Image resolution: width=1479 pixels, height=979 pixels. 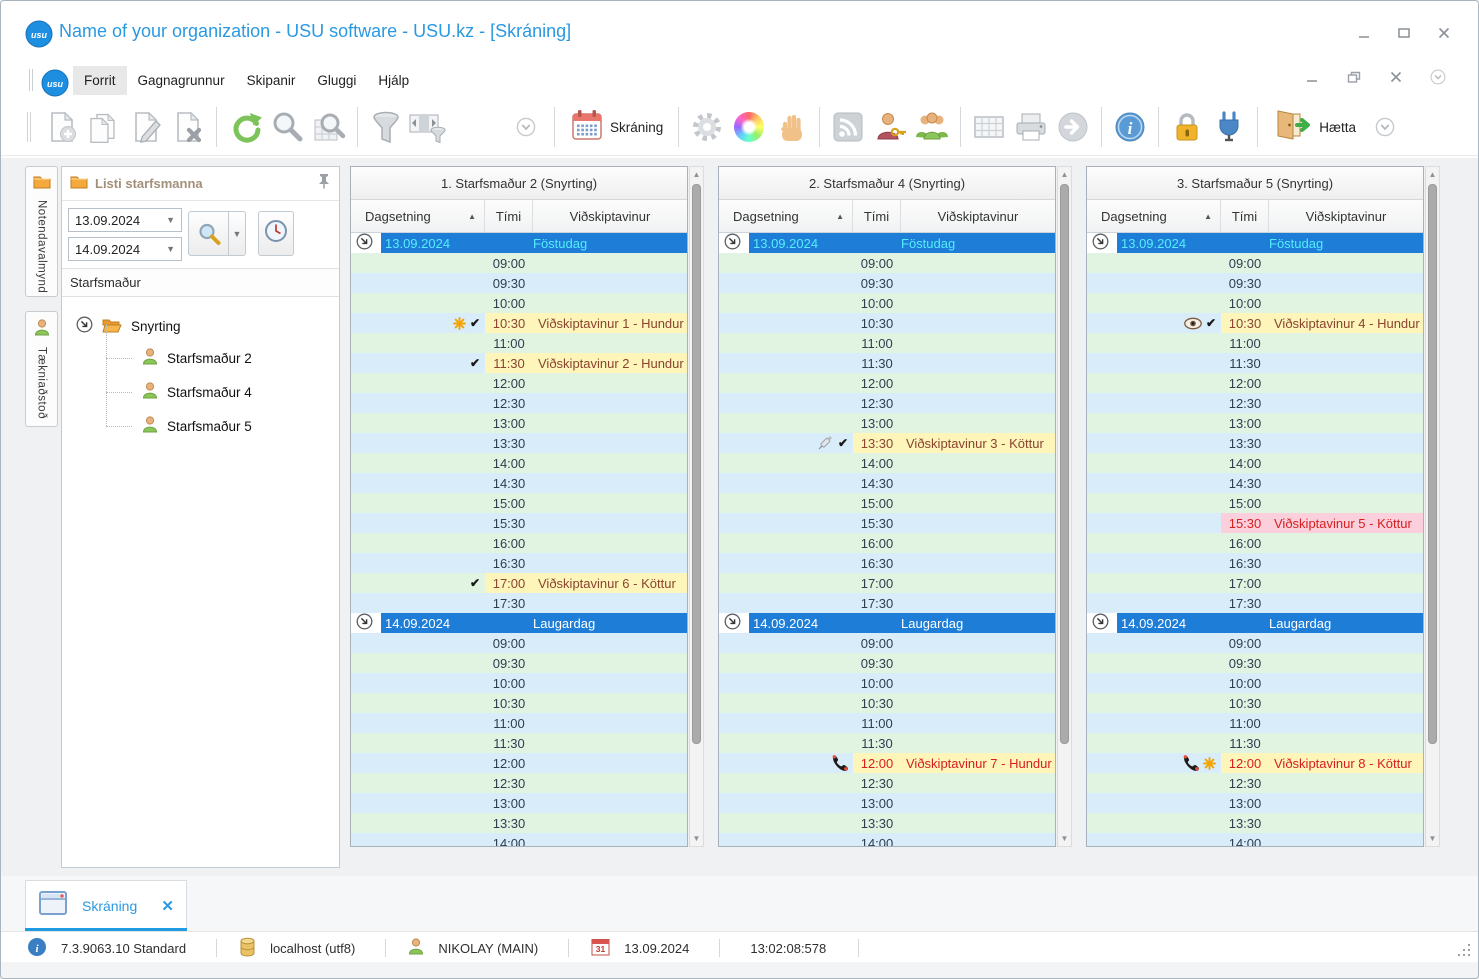 What do you see at coordinates (393, 80) in the screenshot?
I see `menu-hjalp: Hjálp` at bounding box center [393, 80].